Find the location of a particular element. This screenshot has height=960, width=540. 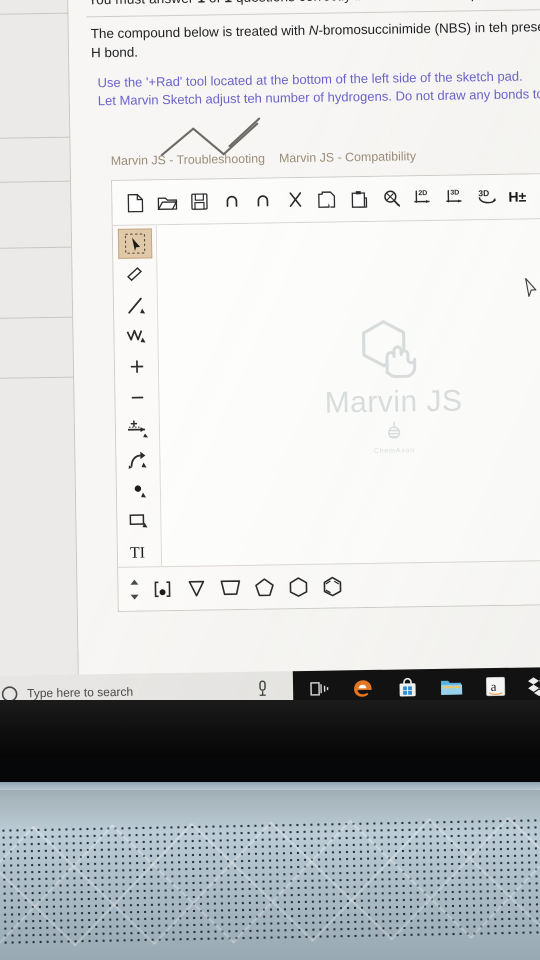

decrease-charge-tool is located at coordinates (137, 397).